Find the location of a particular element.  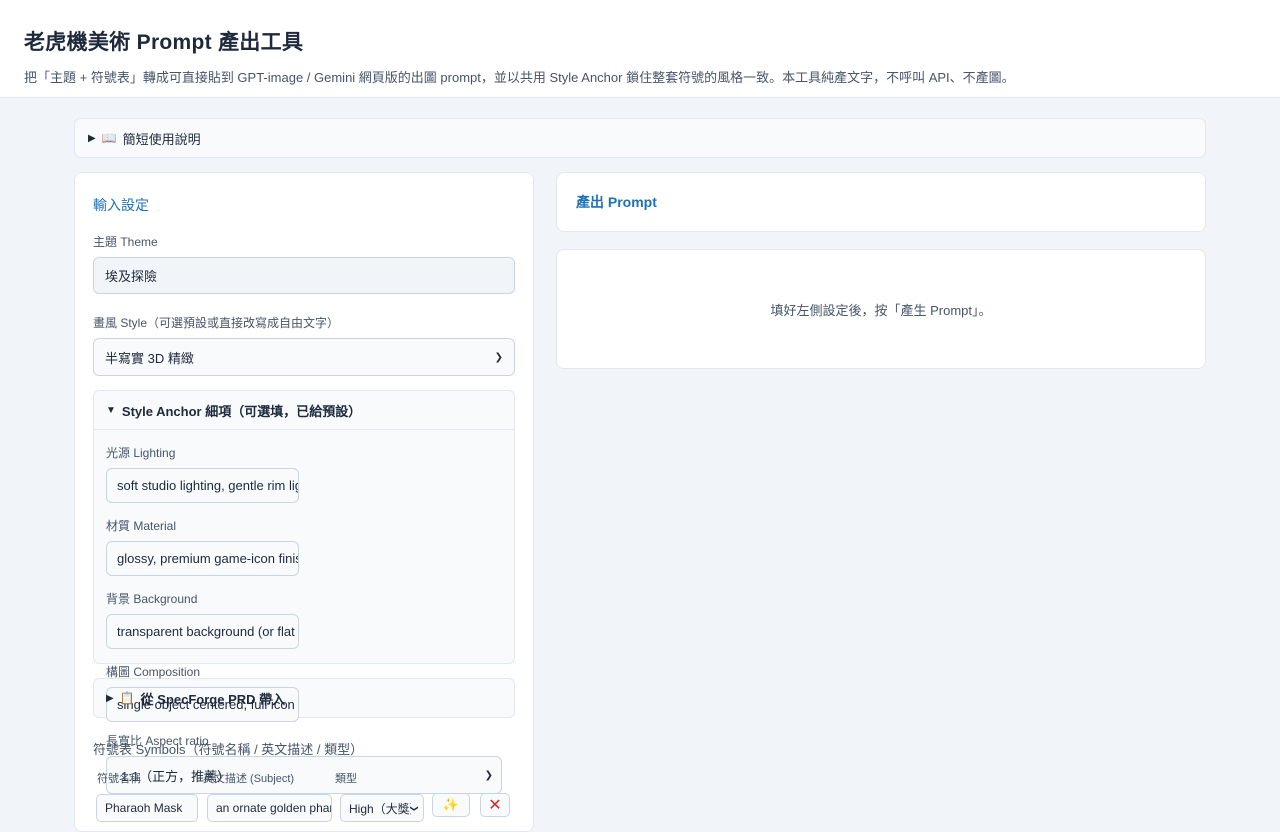

theme-label: 主題 Theme is located at coordinates (125, 242).